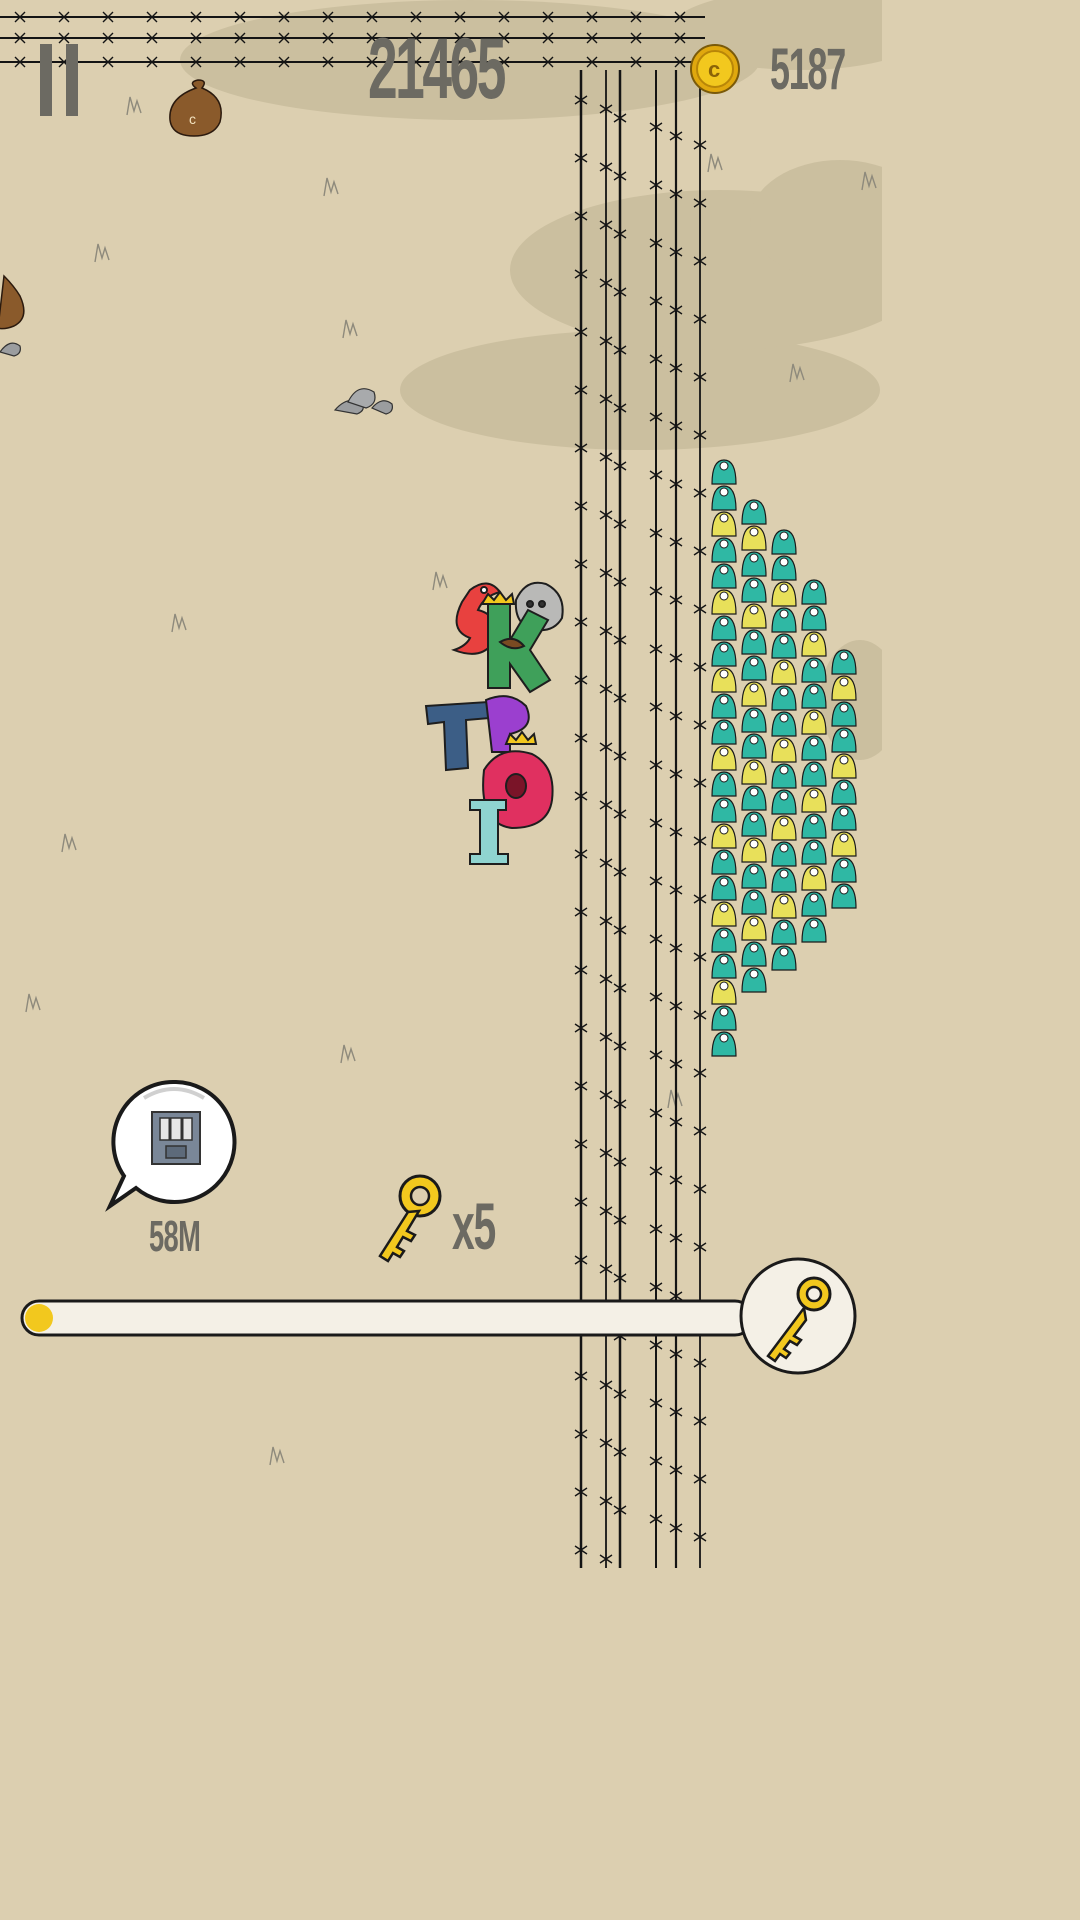  Describe the element at coordinates (784, 758) in the screenshot. I see `enemy-horde` at that location.